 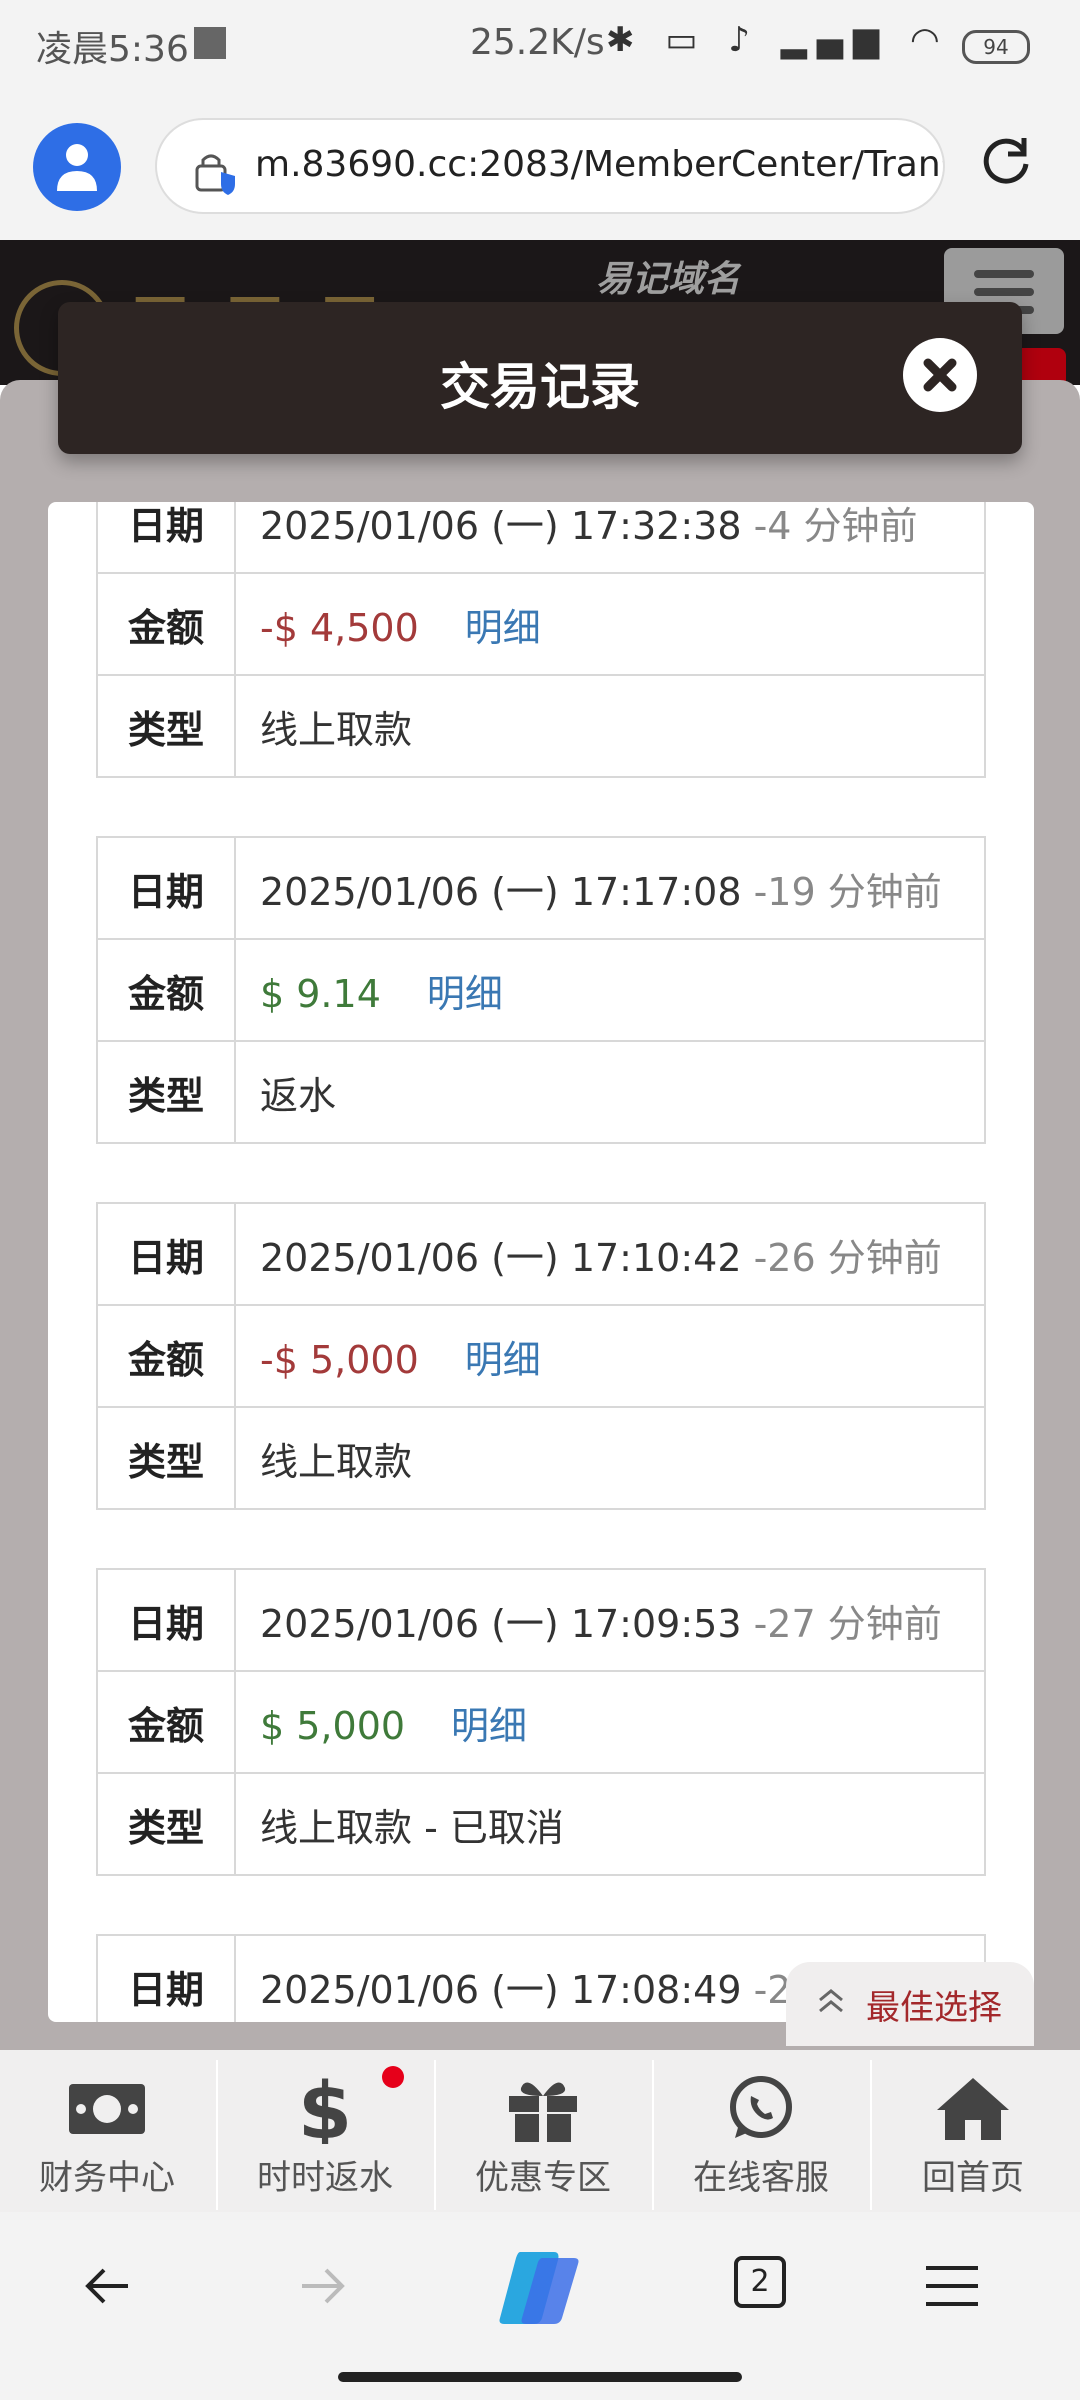 I want to click on address-bar: m.83690.cc:2083/MemberCenter/Trans, so click(x=550, y=166).